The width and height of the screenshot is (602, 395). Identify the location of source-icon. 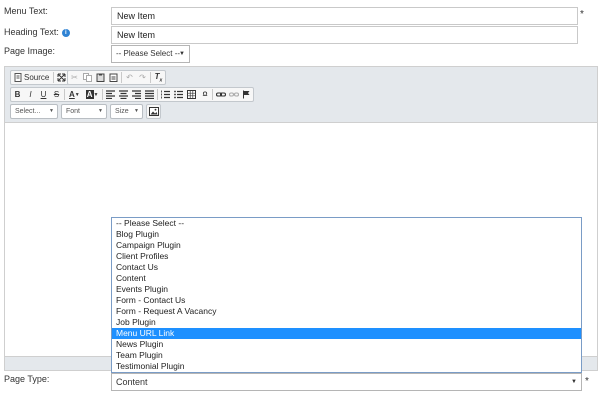
(18, 77).